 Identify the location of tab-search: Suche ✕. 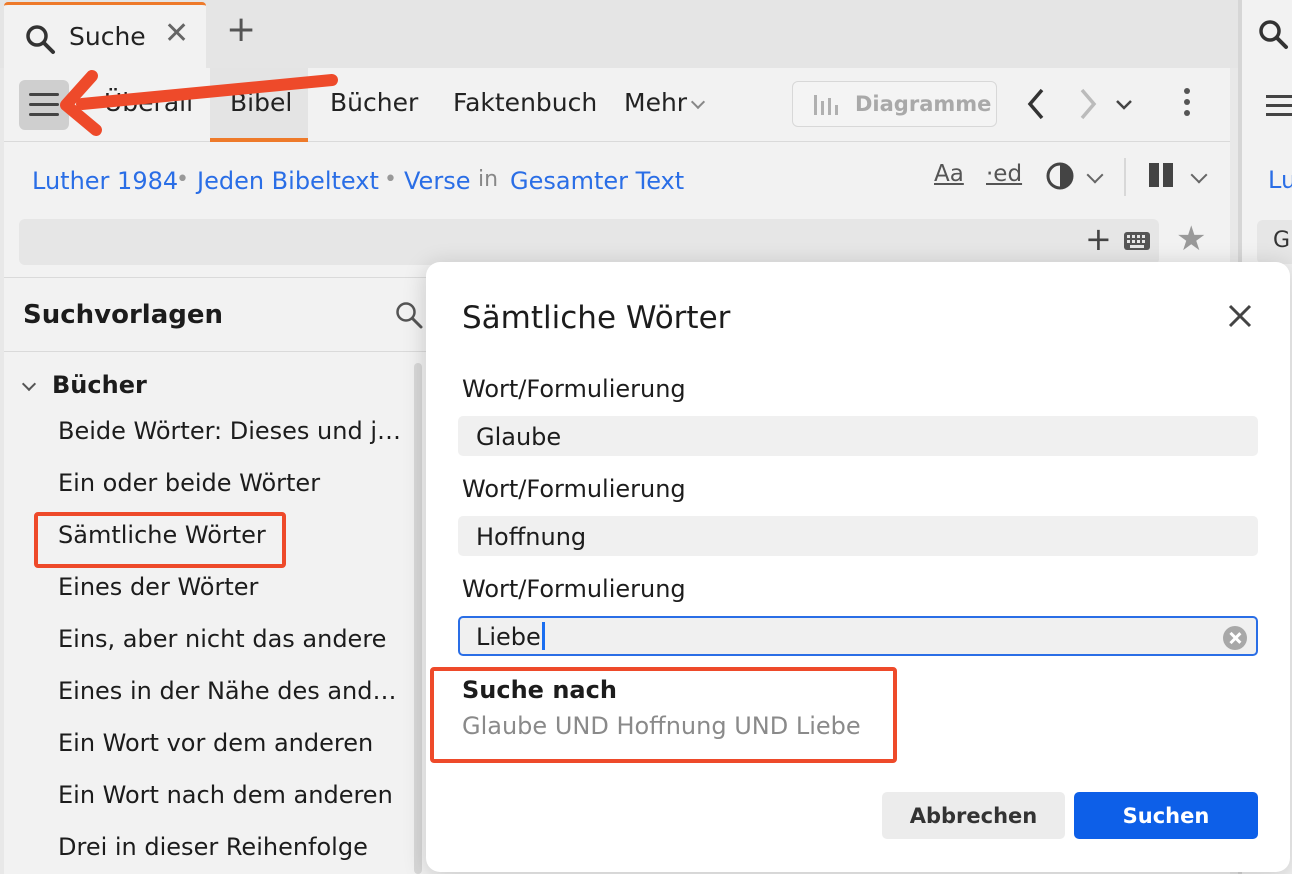
(105, 35).